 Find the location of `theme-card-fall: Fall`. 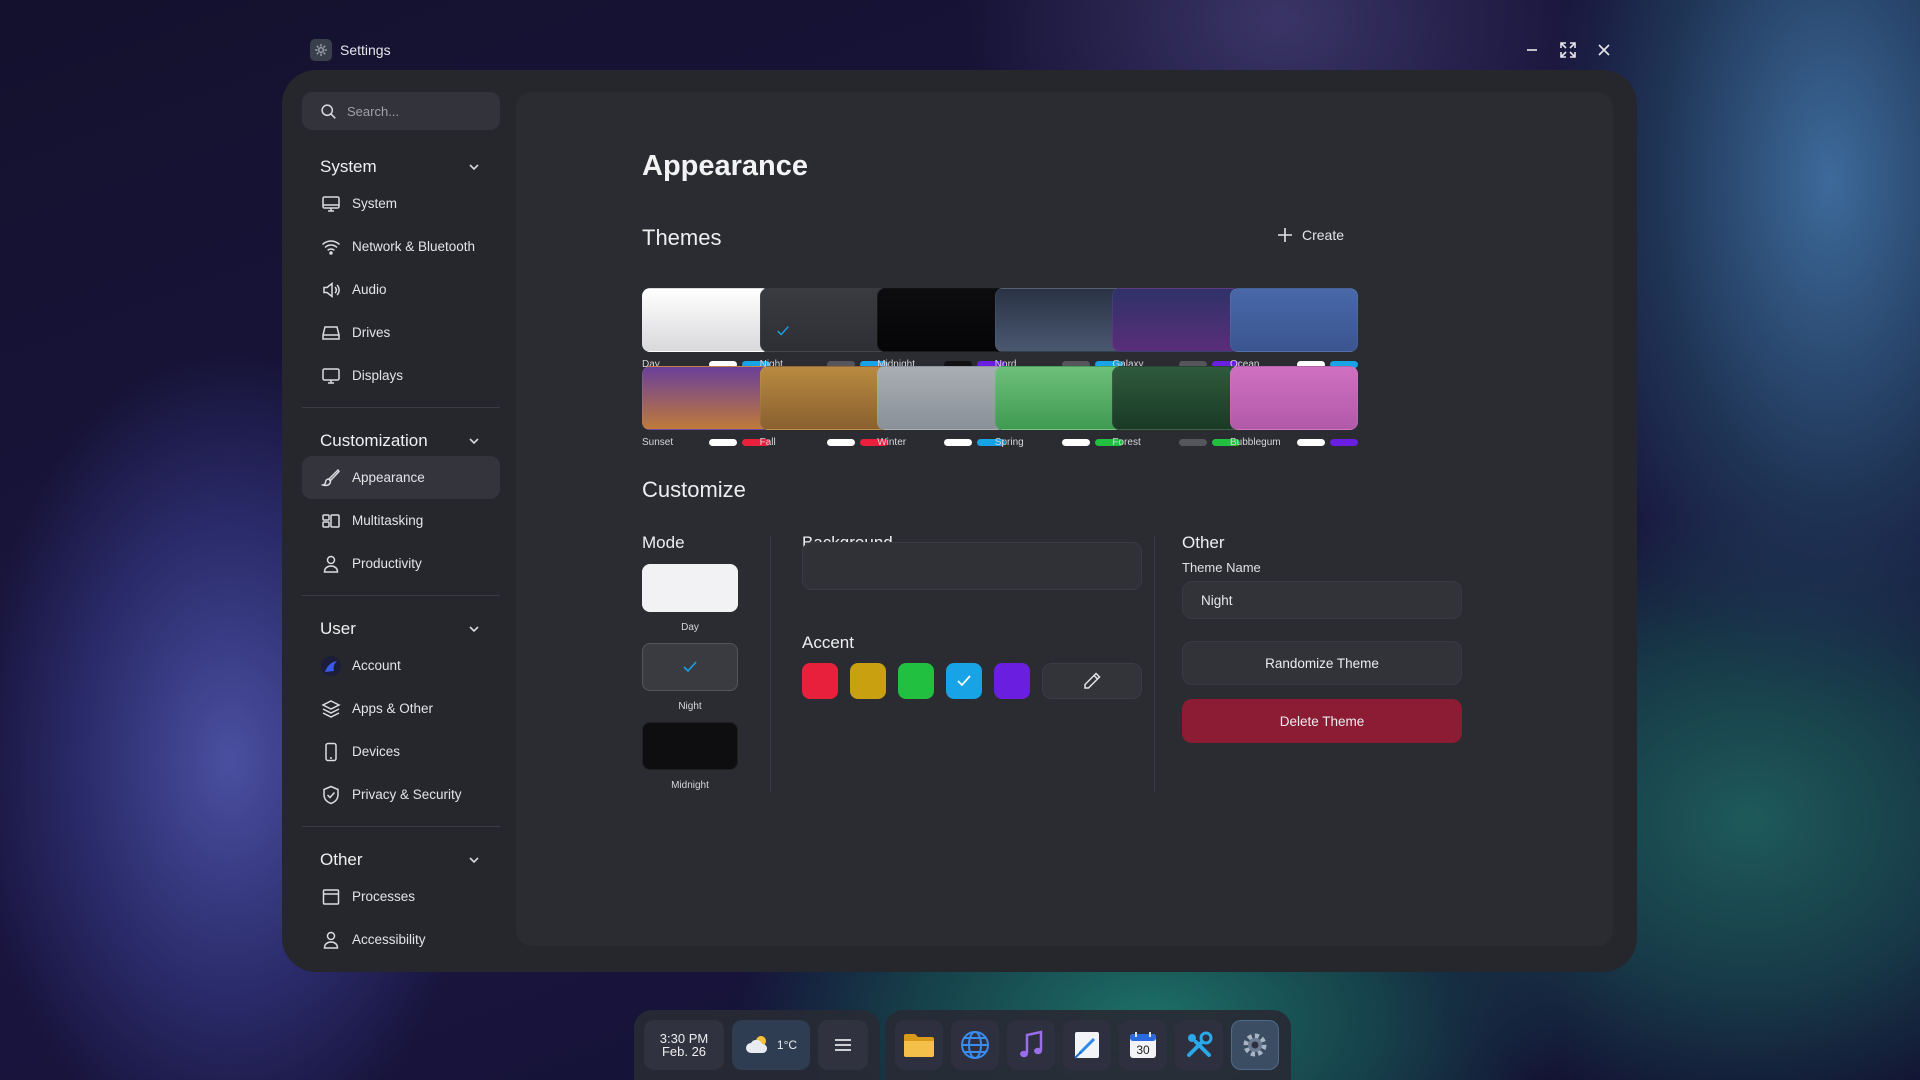

theme-card-fall: Fall is located at coordinates (823, 407).